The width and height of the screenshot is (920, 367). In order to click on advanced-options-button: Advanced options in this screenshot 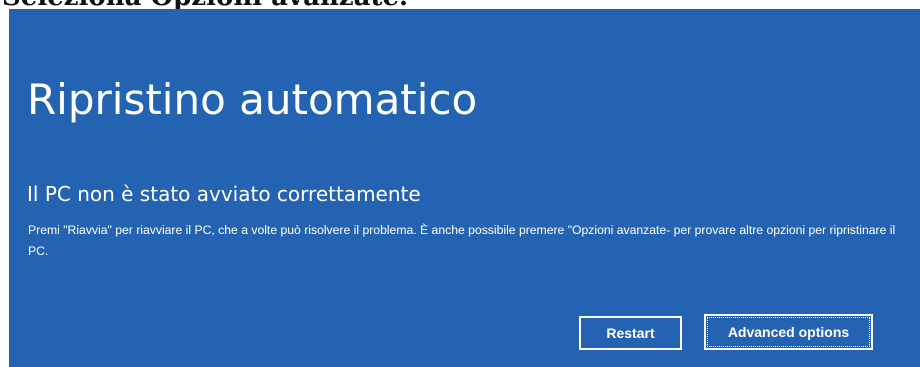, I will do `click(788, 332)`.